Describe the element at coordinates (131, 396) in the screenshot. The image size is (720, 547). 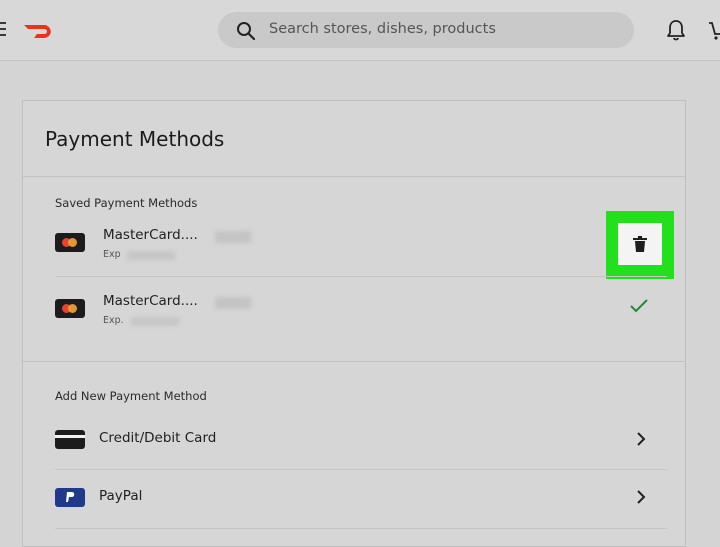
I see `add-method-label: Add New Payment Method` at that location.